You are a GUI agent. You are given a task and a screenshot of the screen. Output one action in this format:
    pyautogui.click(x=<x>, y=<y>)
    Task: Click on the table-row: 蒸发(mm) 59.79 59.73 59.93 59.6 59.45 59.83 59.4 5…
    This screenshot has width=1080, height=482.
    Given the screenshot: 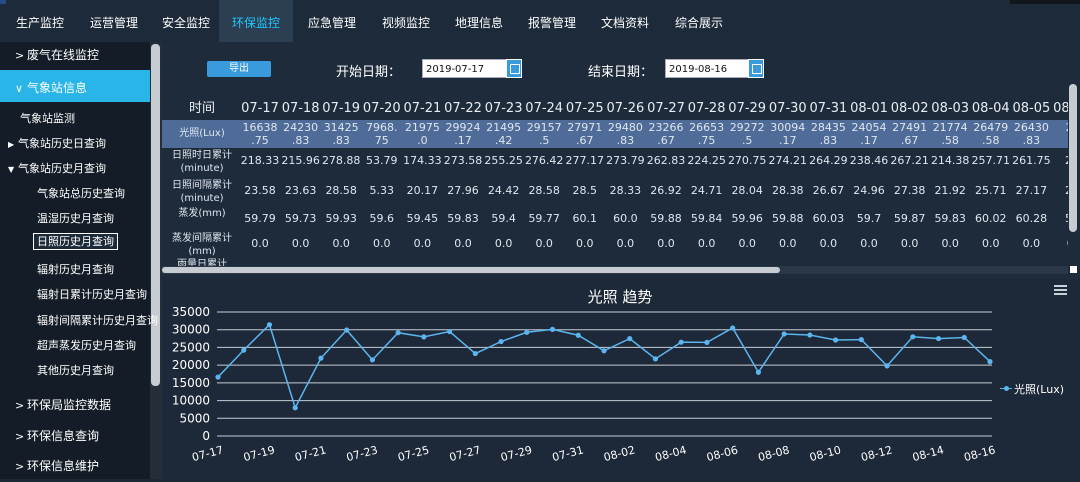 What is the action you would take?
    pyautogui.click(x=615, y=218)
    